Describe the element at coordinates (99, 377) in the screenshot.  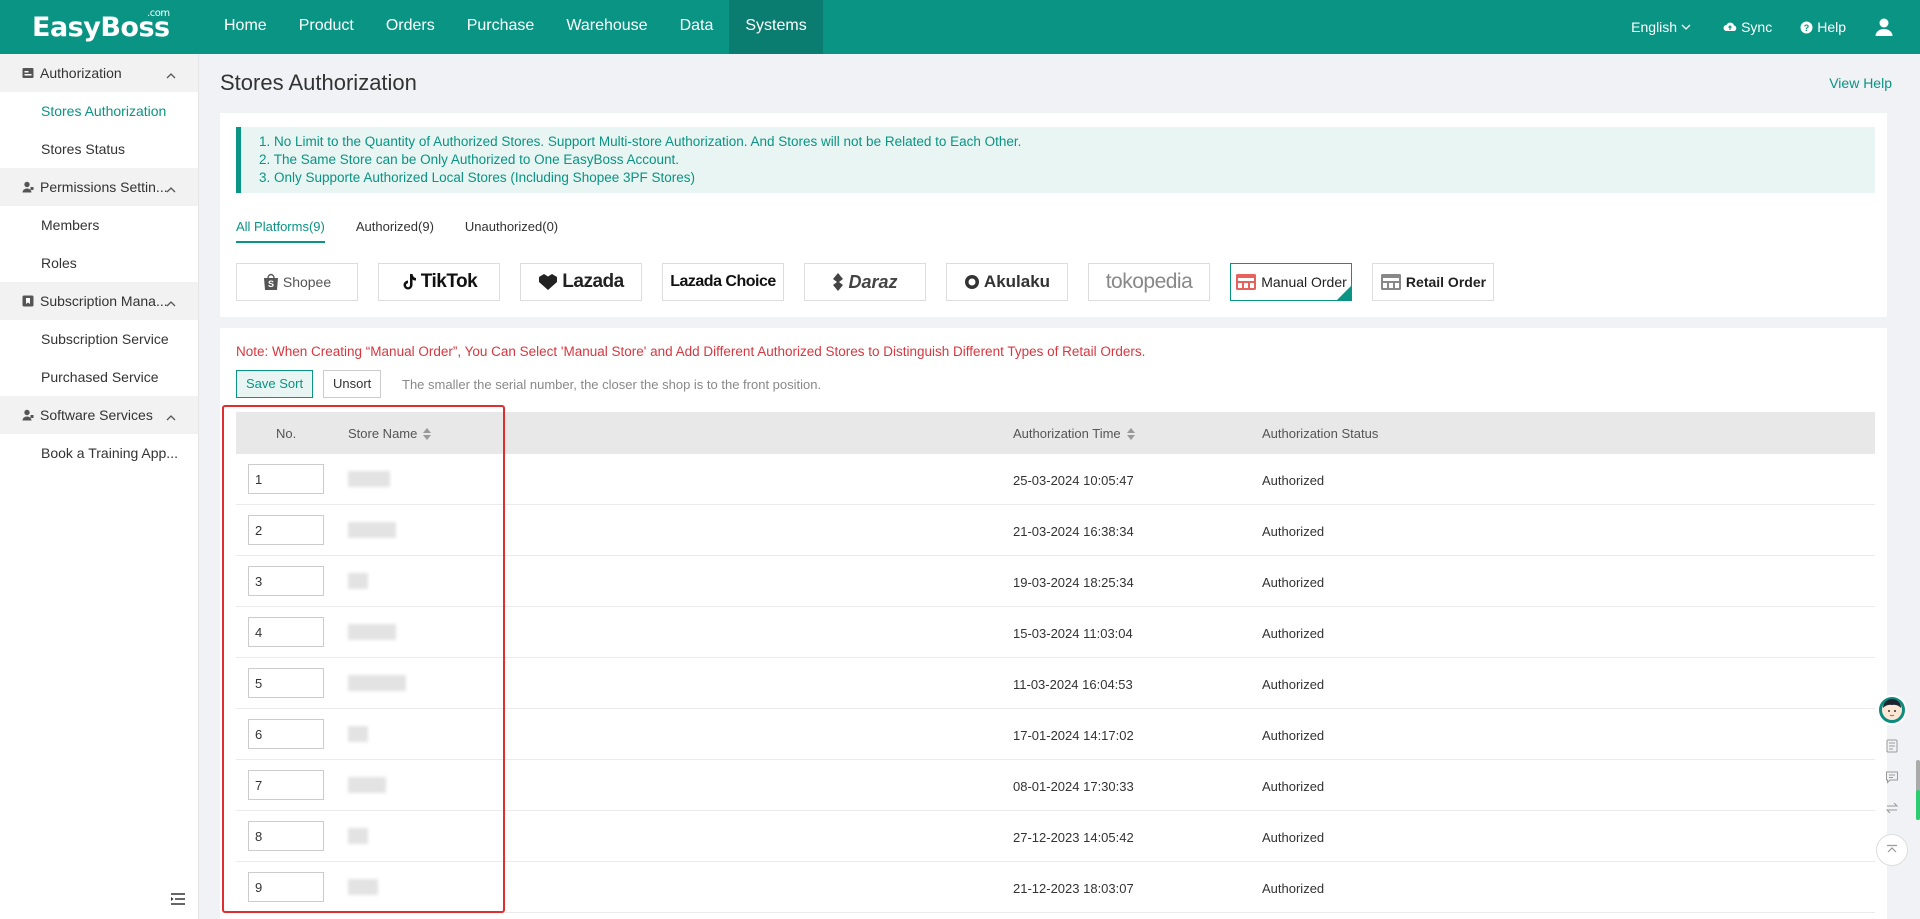
I see `sidebar-item-purchased-service: Purchased Service` at that location.